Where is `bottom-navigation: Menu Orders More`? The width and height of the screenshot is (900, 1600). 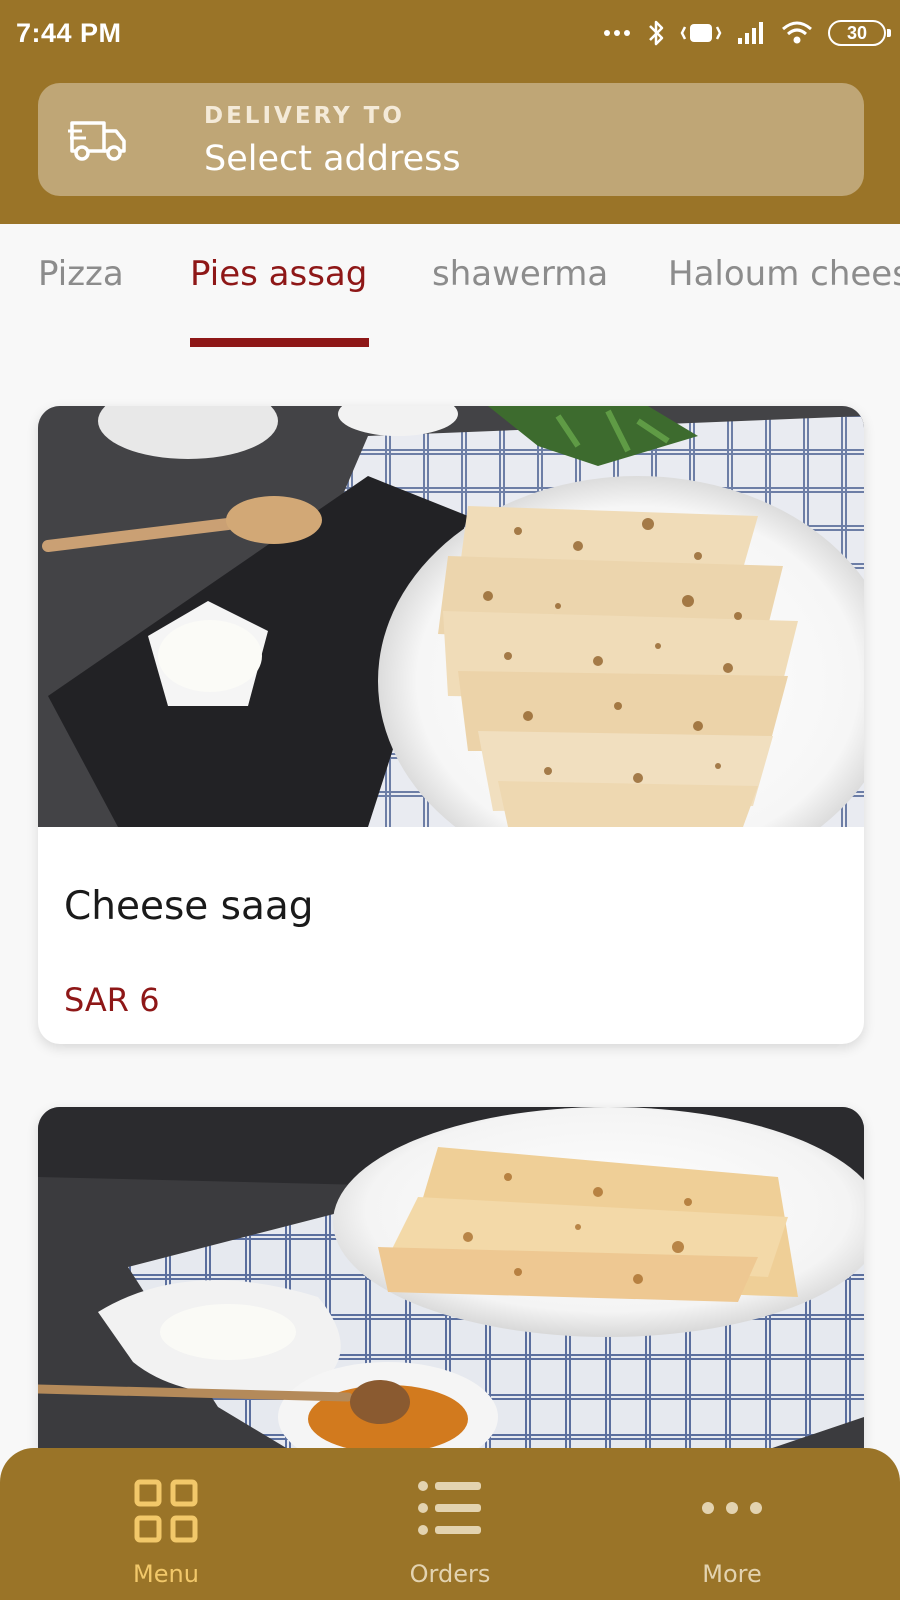 bottom-navigation: Menu Orders More is located at coordinates (450, 1524).